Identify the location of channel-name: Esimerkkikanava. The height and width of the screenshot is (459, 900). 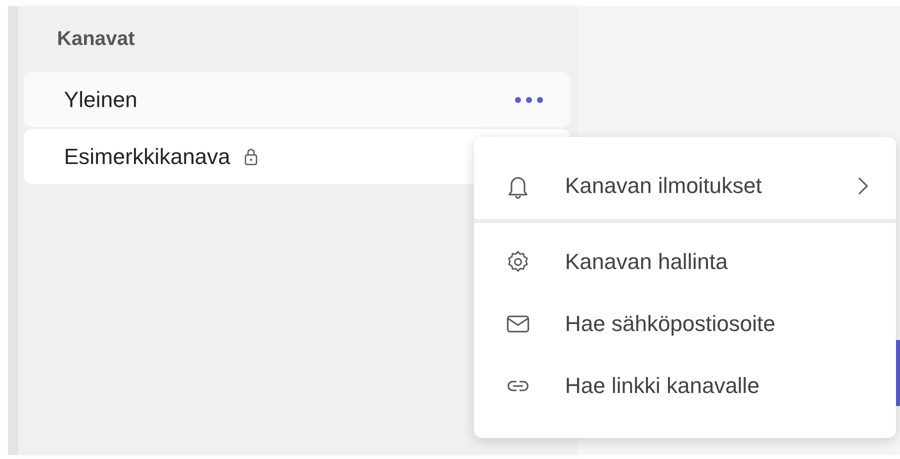
(147, 157).